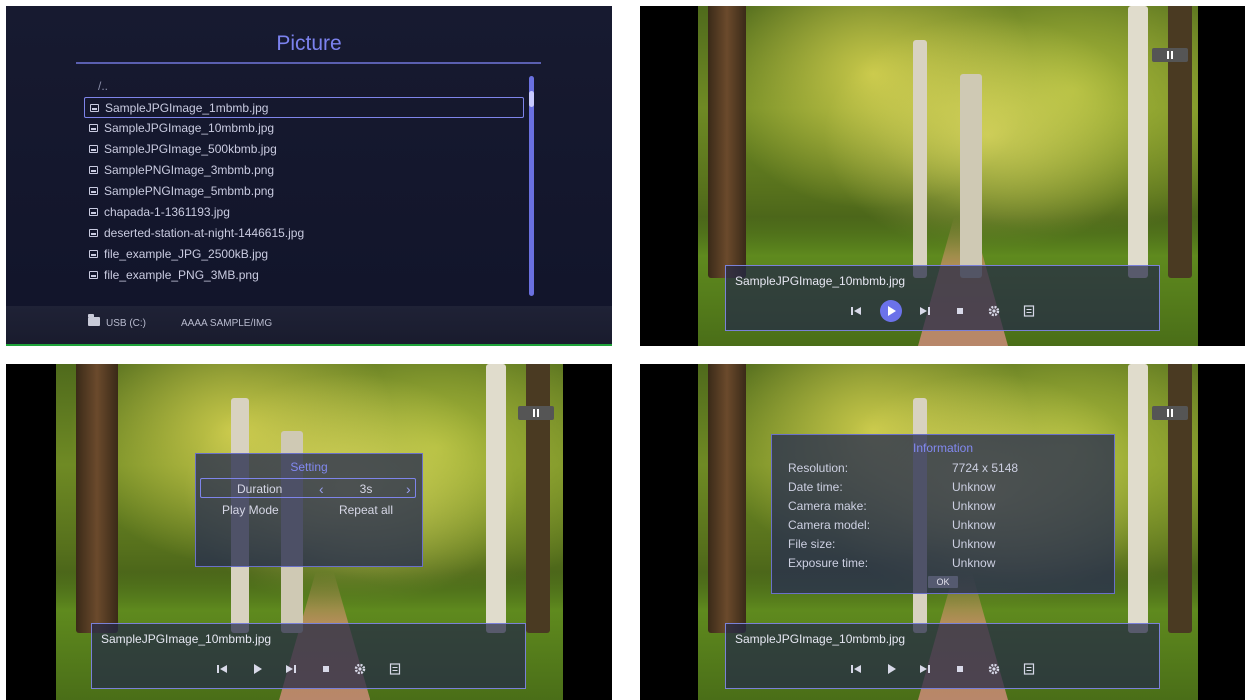 The height and width of the screenshot is (700, 1245). Describe the element at coordinates (304, 212) in the screenshot. I see `file-item: chapada-1-1361193.jpg` at that location.